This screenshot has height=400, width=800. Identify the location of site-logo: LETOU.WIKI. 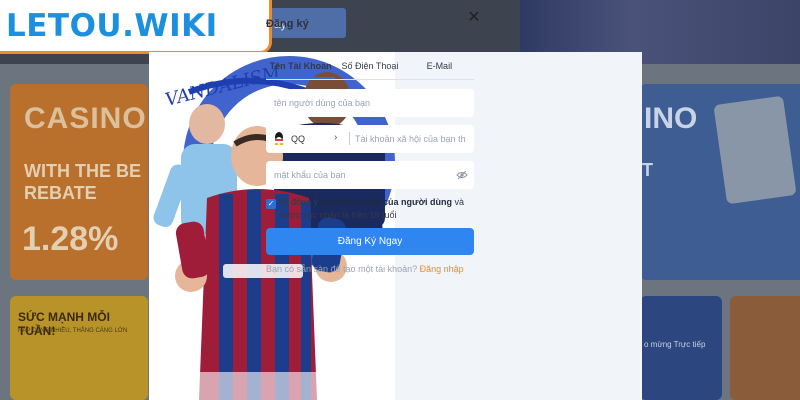
(136, 27).